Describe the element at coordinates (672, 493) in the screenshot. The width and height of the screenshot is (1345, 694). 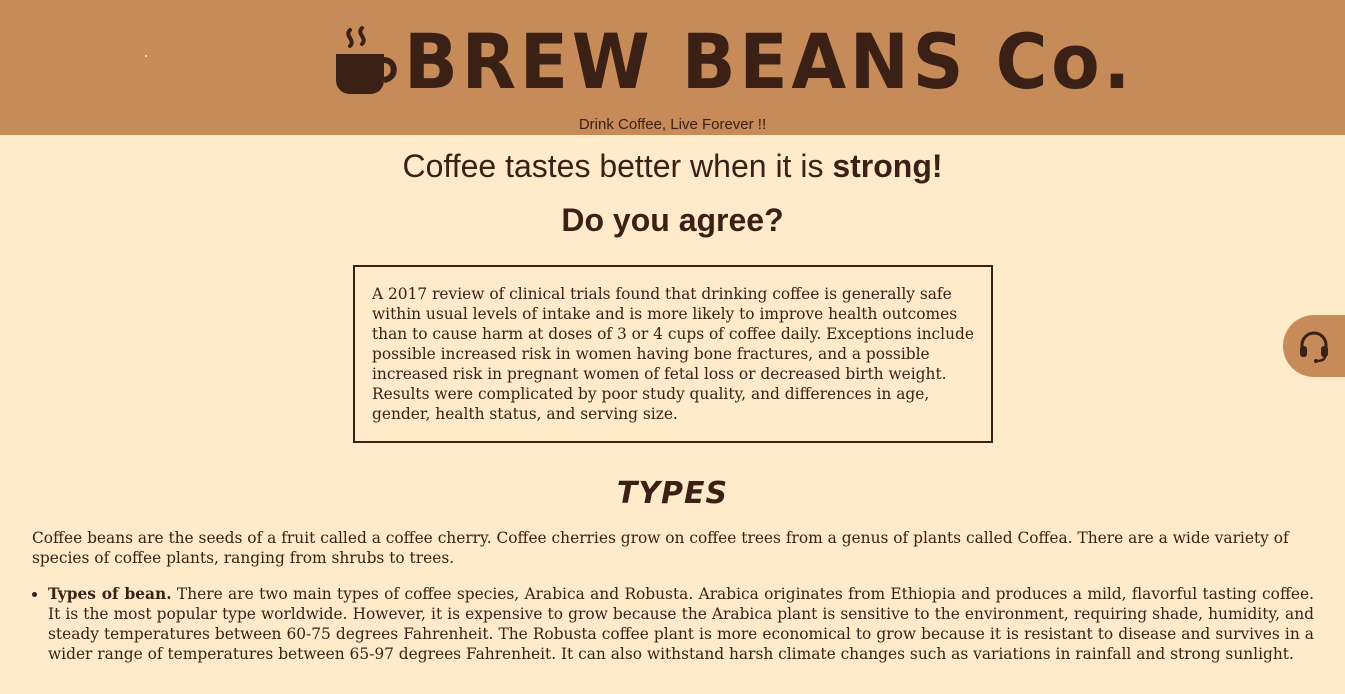
I see `section-title-types: TYPES` at that location.